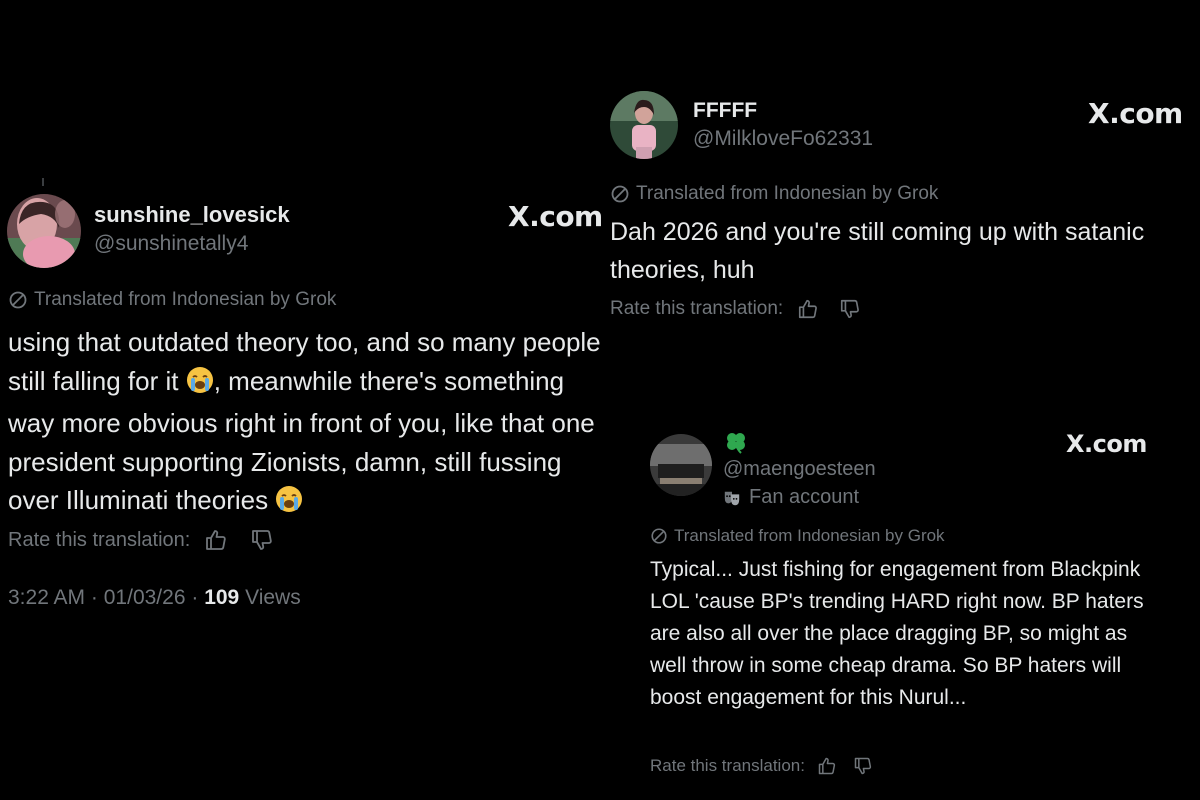 The width and height of the screenshot is (1200, 800). I want to click on user-handle: @MilkloveFo62331, so click(783, 139).